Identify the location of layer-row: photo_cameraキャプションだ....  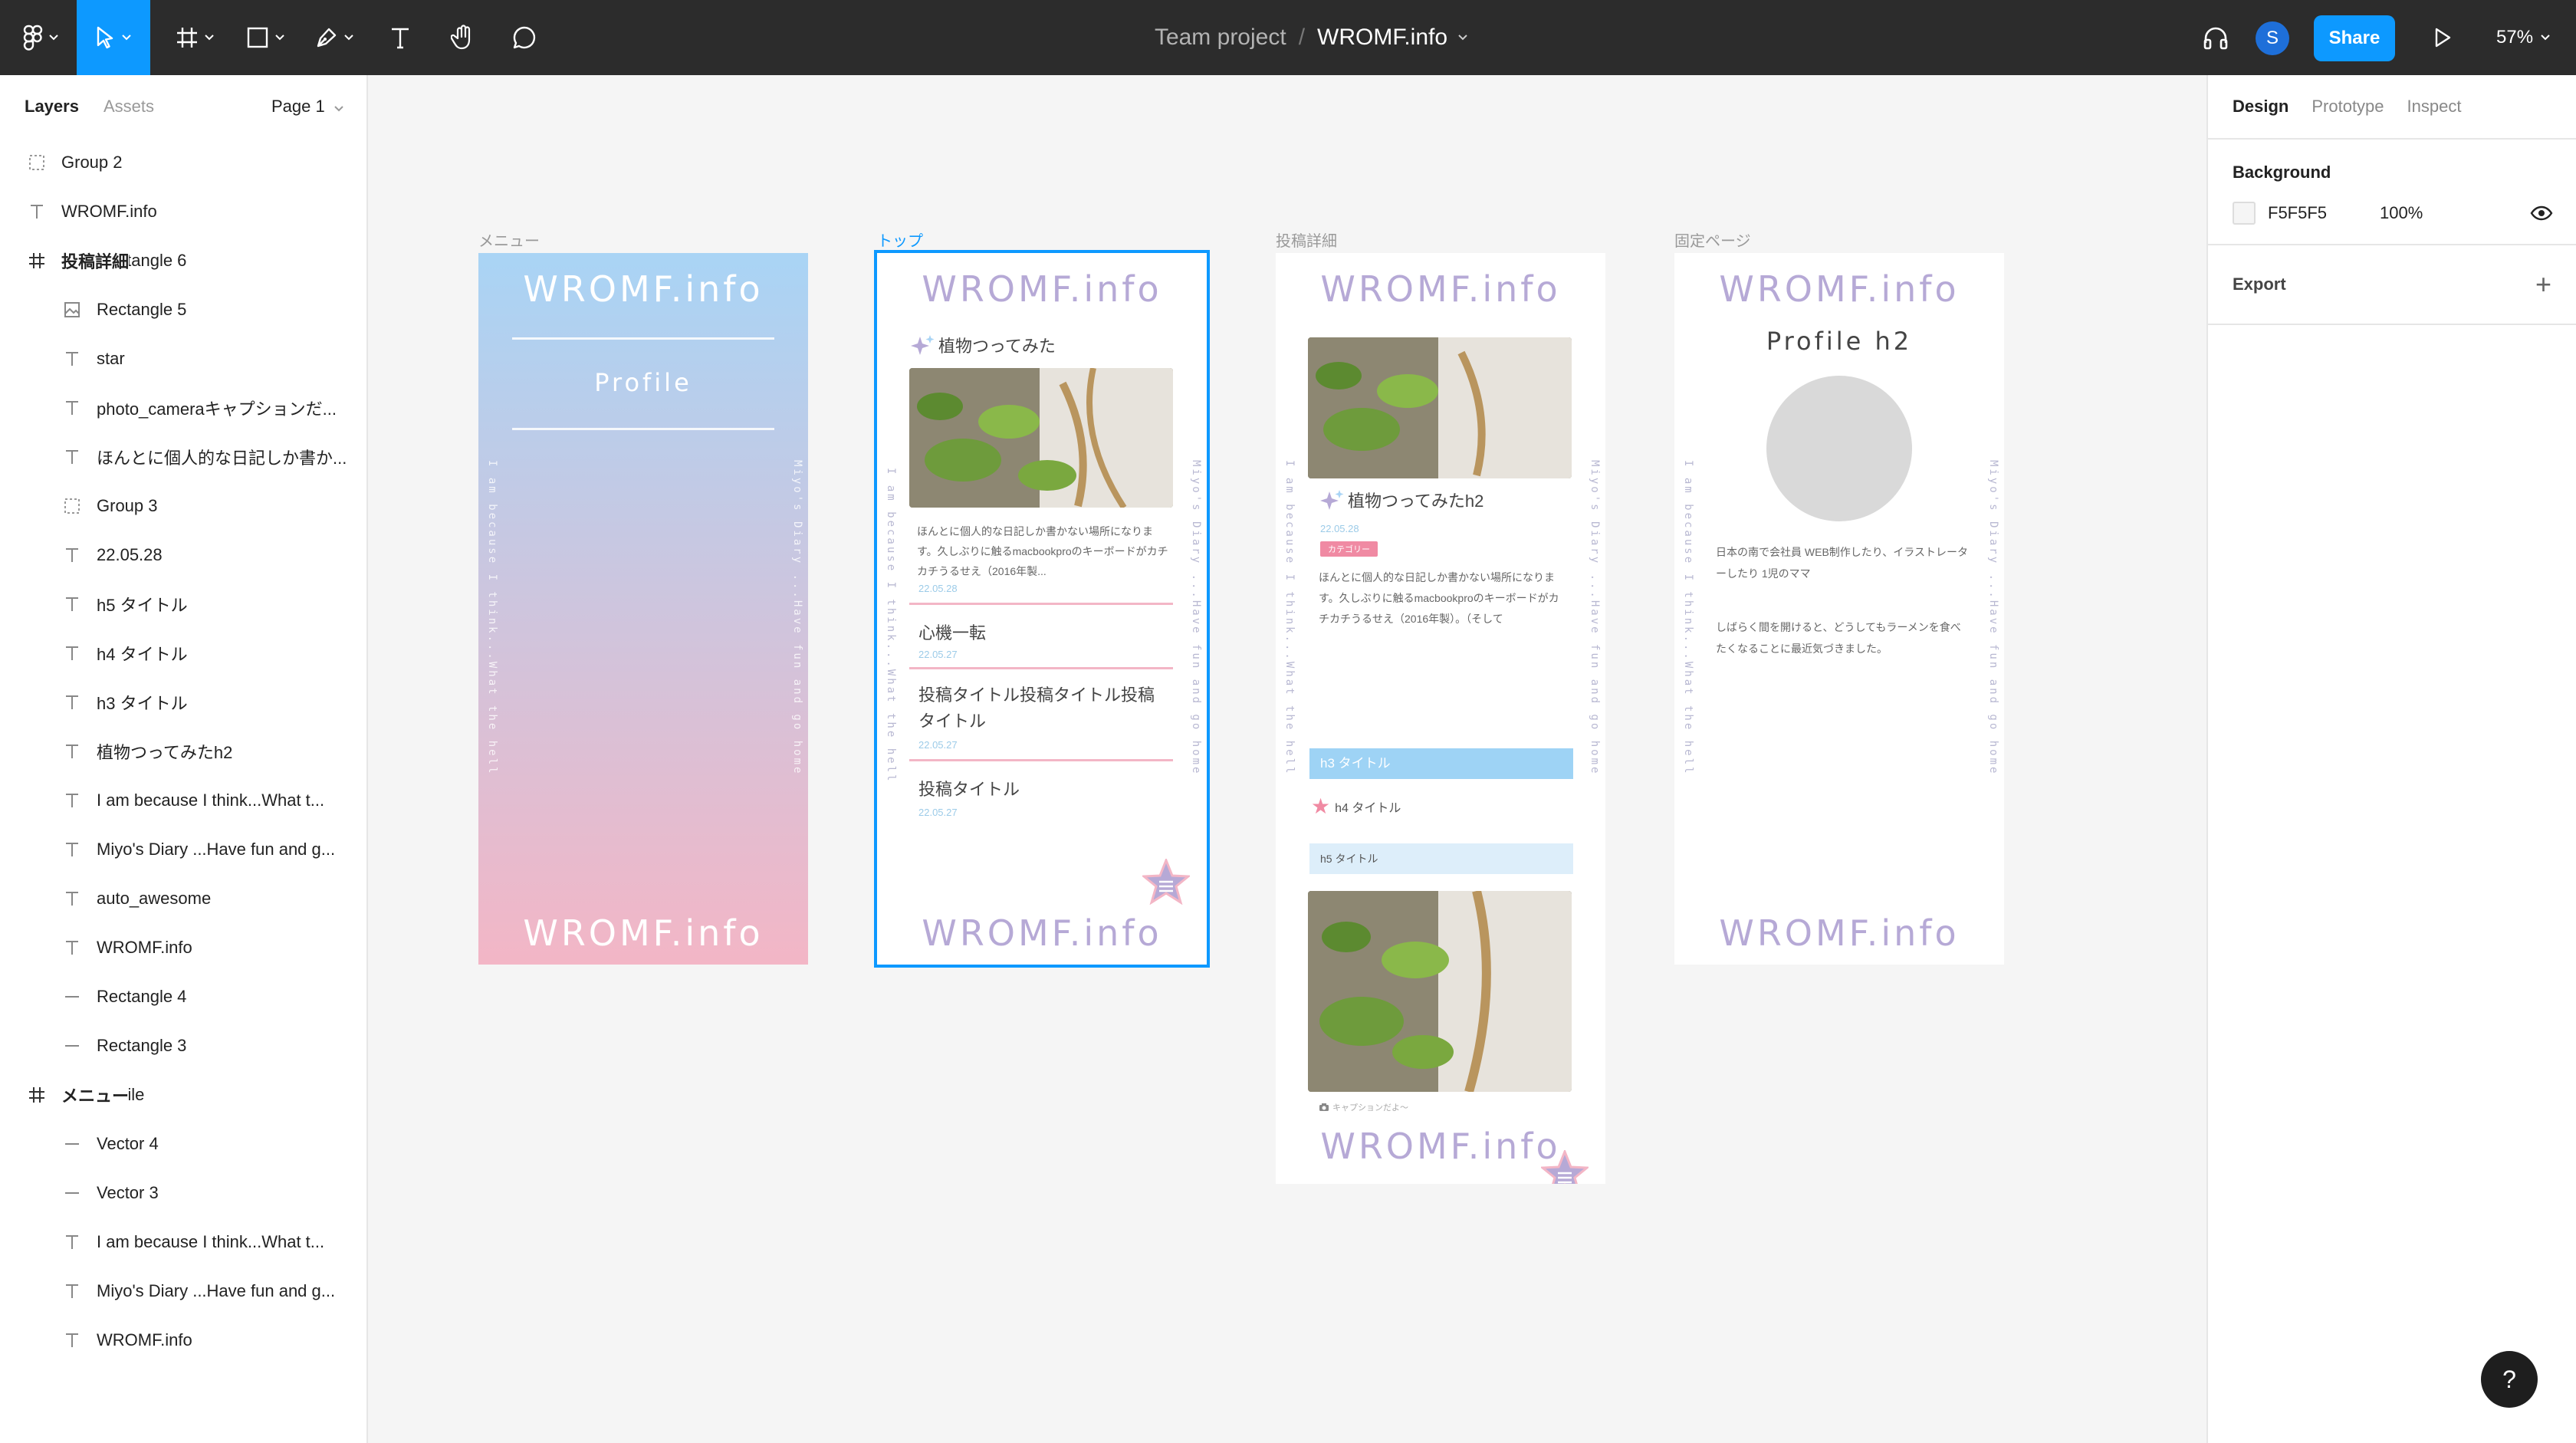
(183, 408).